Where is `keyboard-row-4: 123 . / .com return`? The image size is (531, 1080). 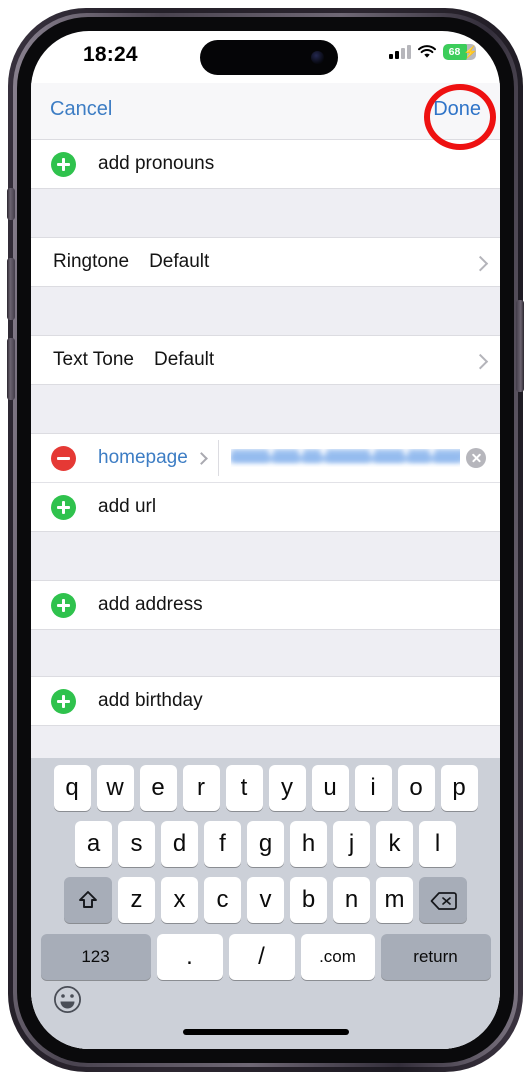 keyboard-row-4: 123 . / .com return is located at coordinates (265, 951).